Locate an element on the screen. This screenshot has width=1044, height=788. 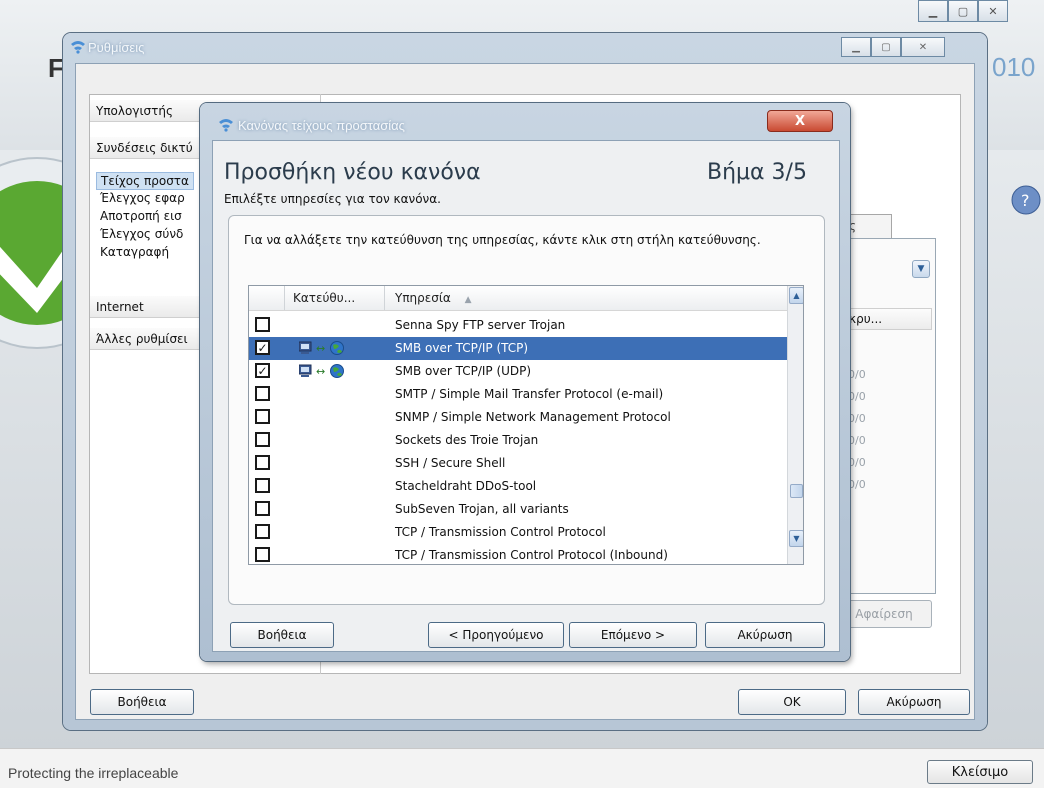
wizard-heading: Προσθήκη νέου κανόνα is located at coordinates (352, 172).